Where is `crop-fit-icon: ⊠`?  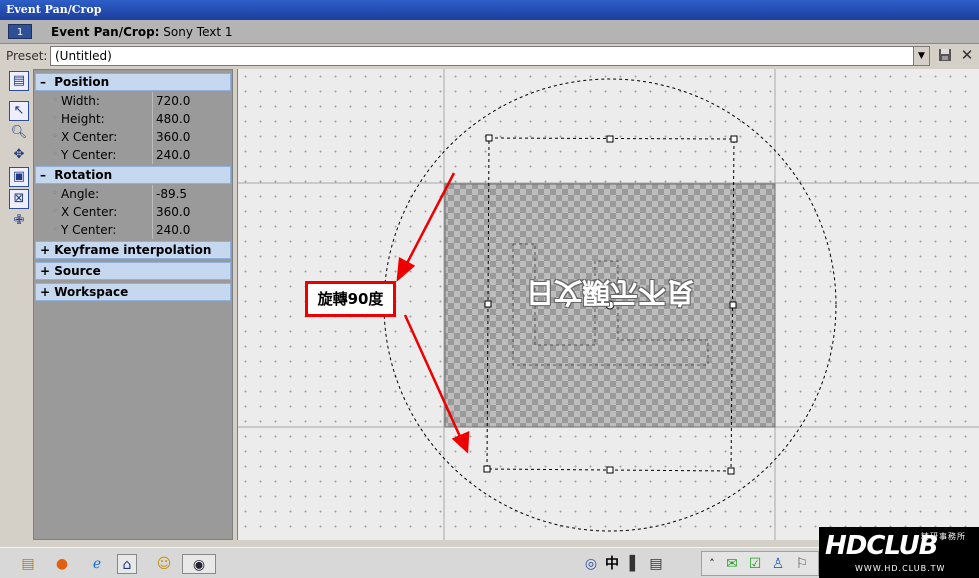
crop-fit-icon: ⊠ is located at coordinates (19, 199).